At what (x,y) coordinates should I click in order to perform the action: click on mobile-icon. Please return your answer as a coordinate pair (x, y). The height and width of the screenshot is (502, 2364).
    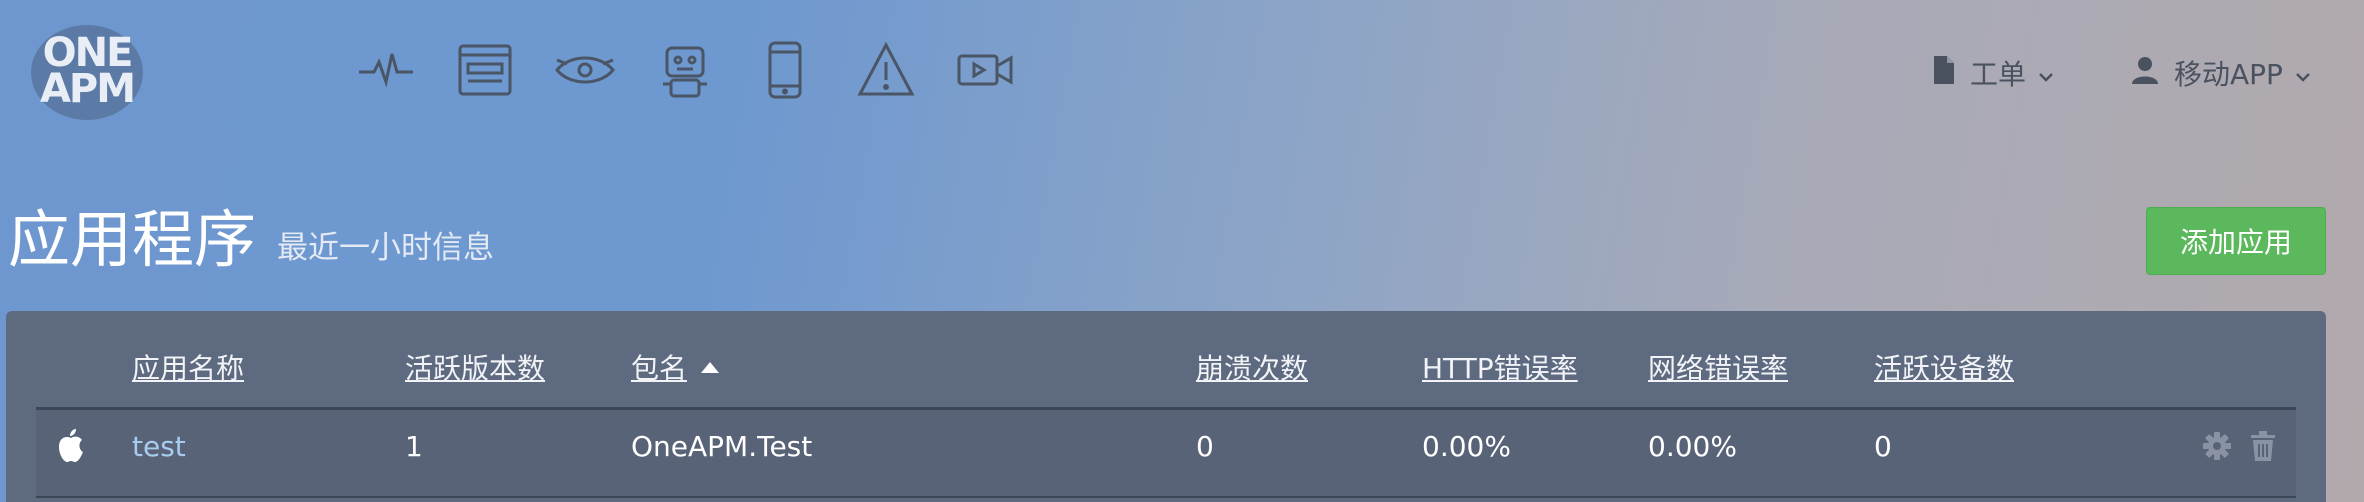
    Looking at the image, I should click on (785, 70).